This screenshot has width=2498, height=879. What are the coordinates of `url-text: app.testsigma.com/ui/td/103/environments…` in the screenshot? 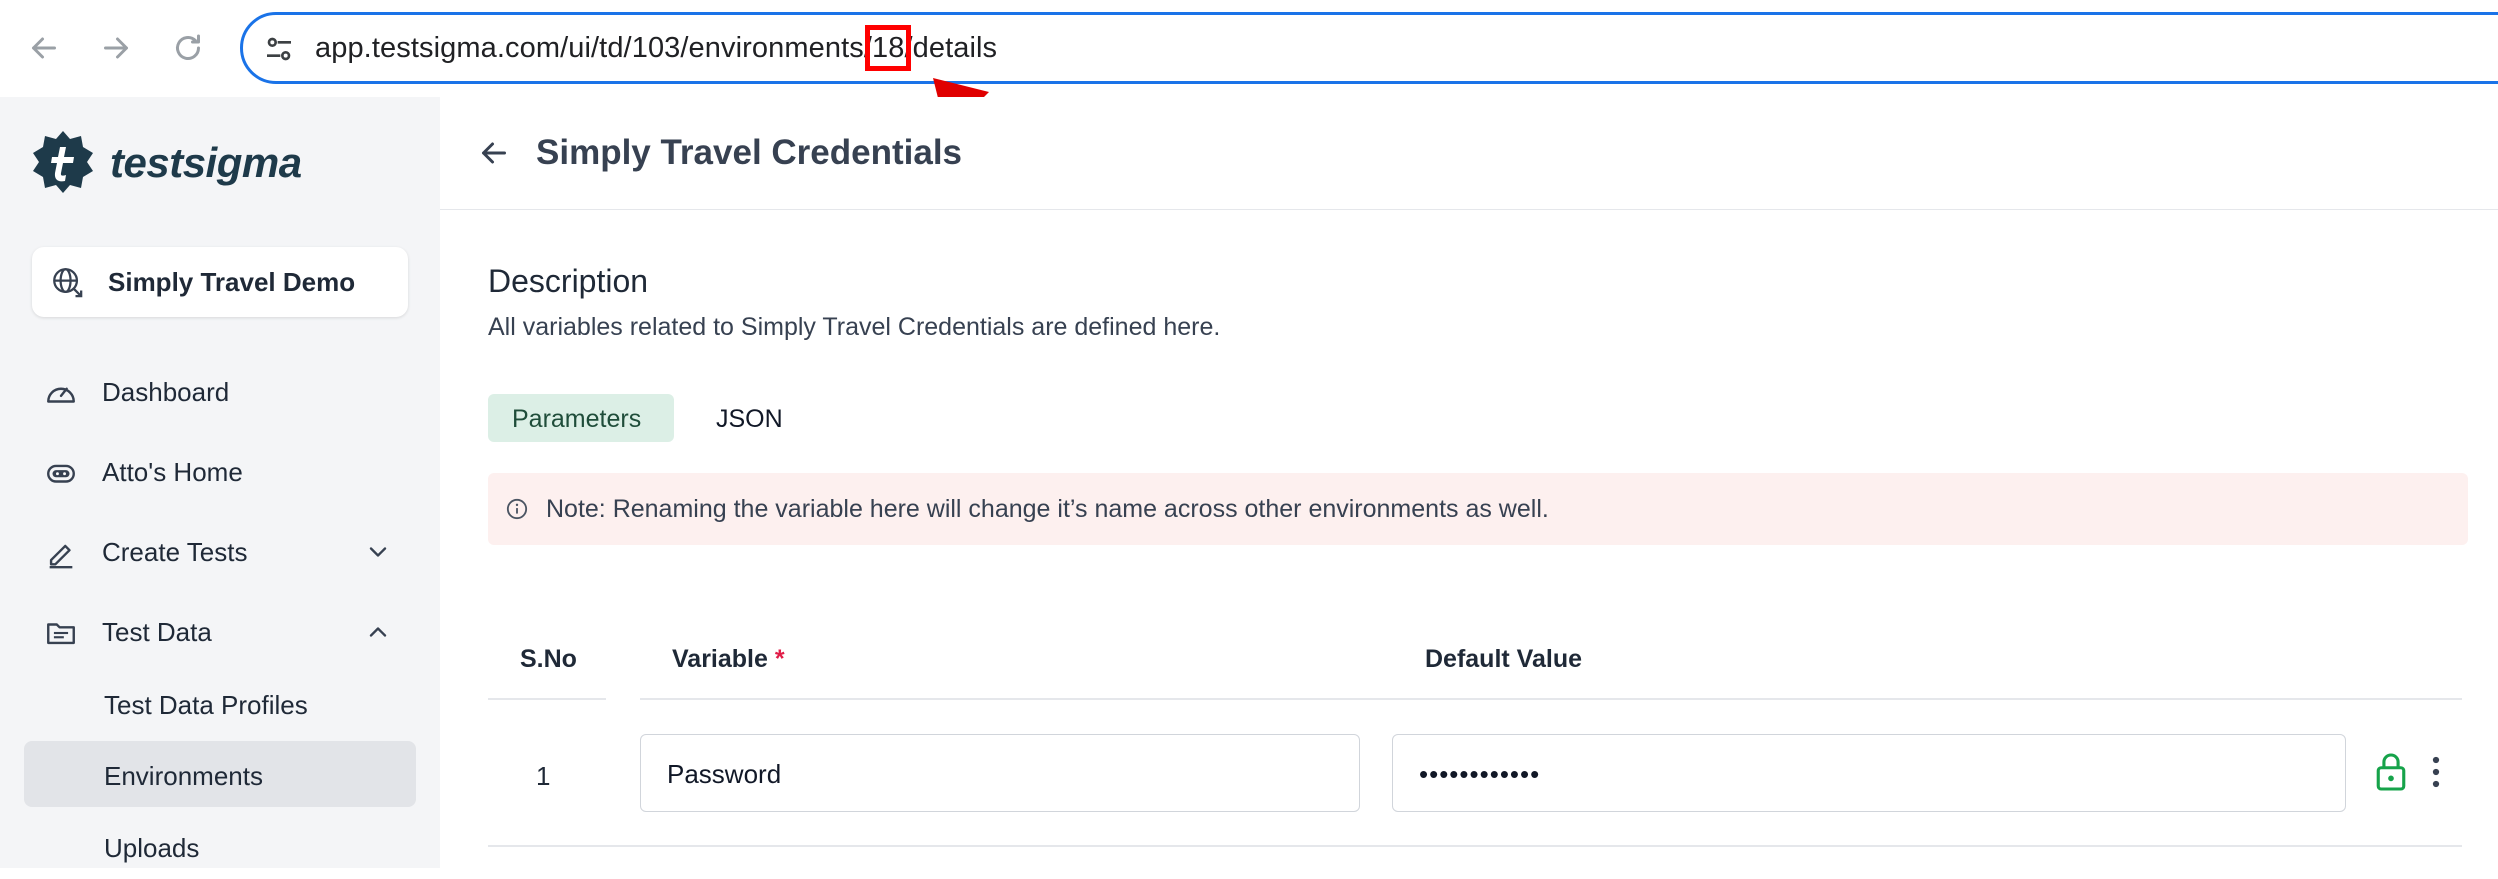 It's located at (656, 48).